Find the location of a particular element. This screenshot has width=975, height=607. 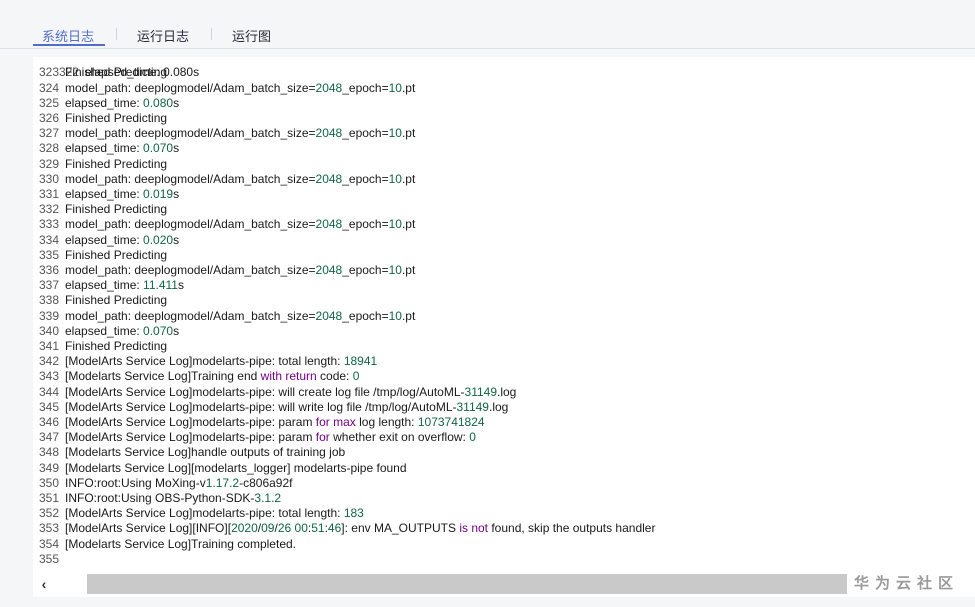

log-text: -c806a92f is located at coordinates (266, 482).